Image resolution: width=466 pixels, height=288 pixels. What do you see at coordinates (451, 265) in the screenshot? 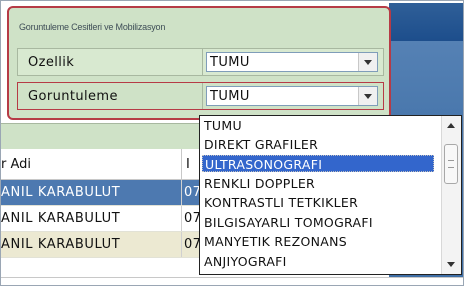
I see `scroll-down-icon` at bounding box center [451, 265].